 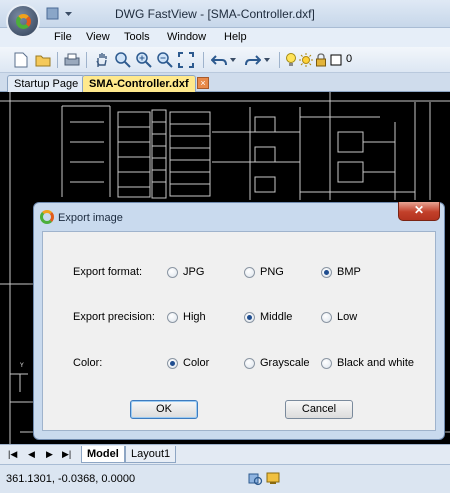 I want to click on tab-layout1: Layout1, so click(x=151, y=454).